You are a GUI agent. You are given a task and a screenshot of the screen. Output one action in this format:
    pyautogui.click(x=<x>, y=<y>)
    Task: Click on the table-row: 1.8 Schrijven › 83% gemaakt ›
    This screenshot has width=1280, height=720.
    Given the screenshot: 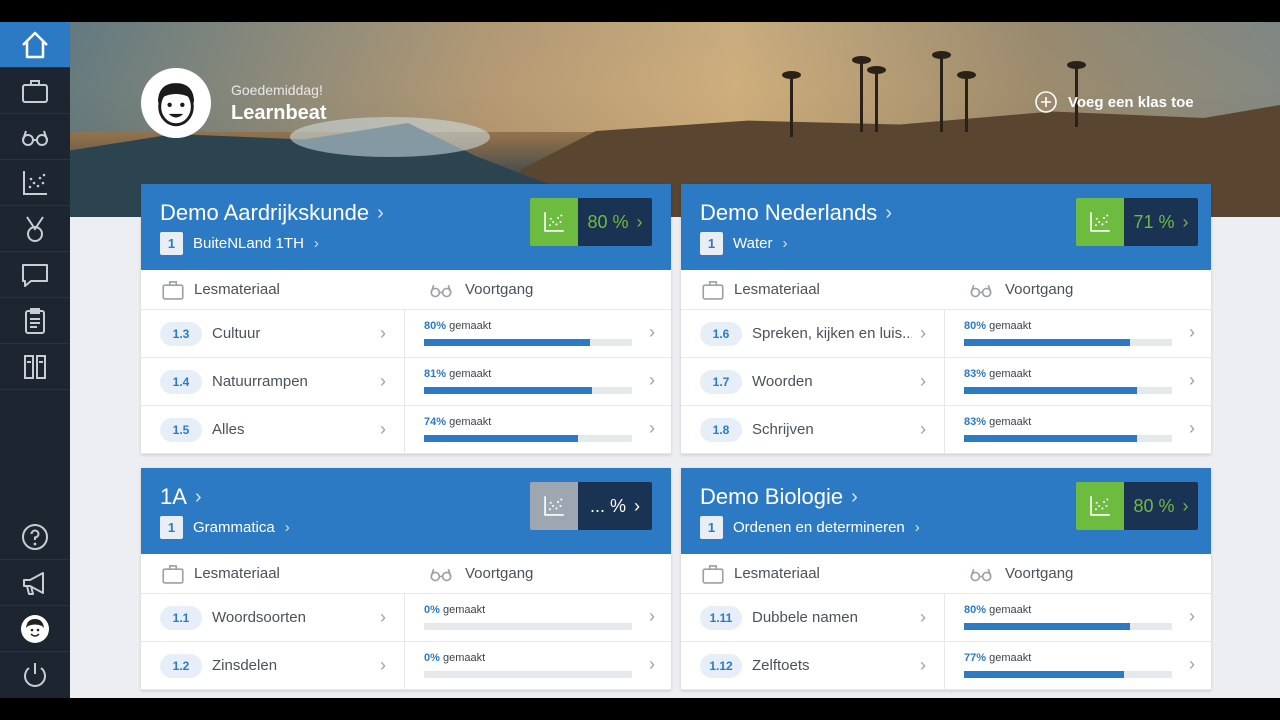 What is the action you would take?
    pyautogui.click(x=946, y=430)
    